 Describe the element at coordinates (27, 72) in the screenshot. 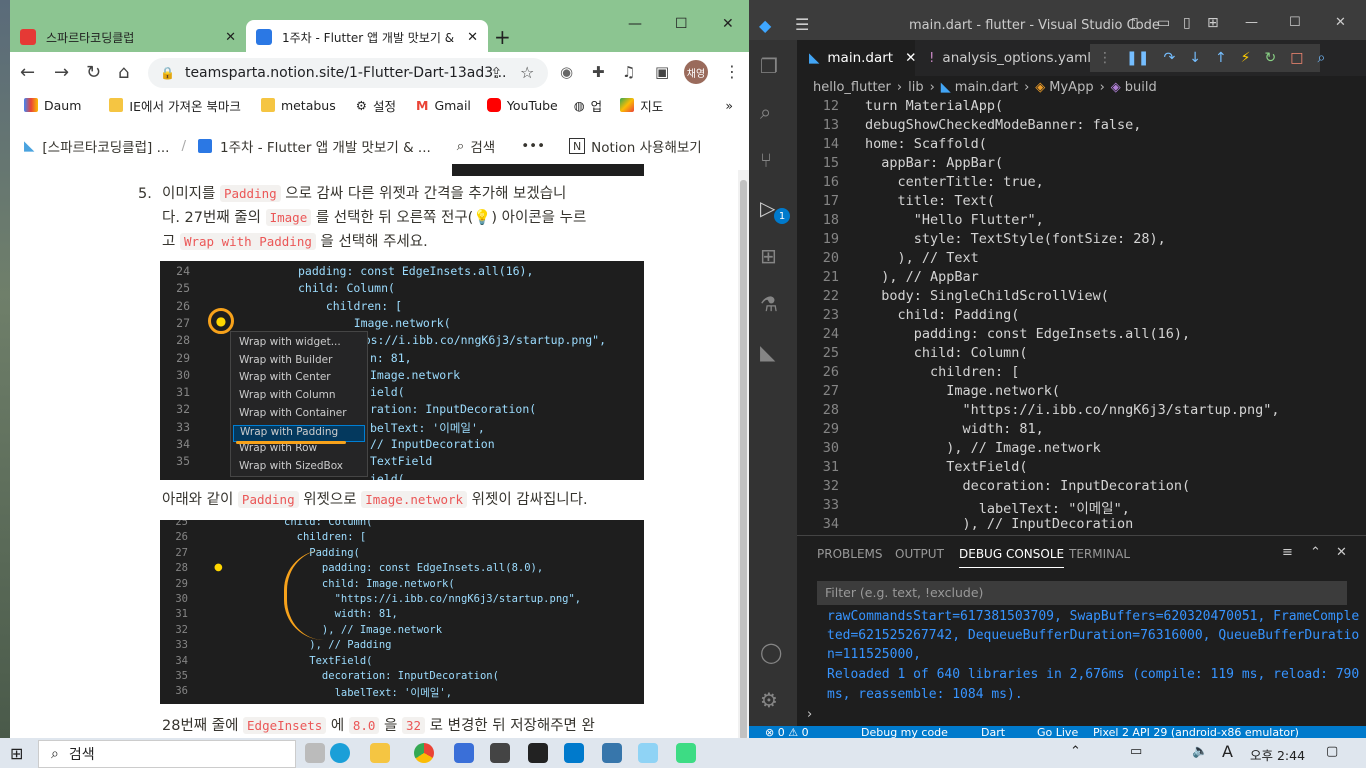

I see `back-button: ←` at that location.